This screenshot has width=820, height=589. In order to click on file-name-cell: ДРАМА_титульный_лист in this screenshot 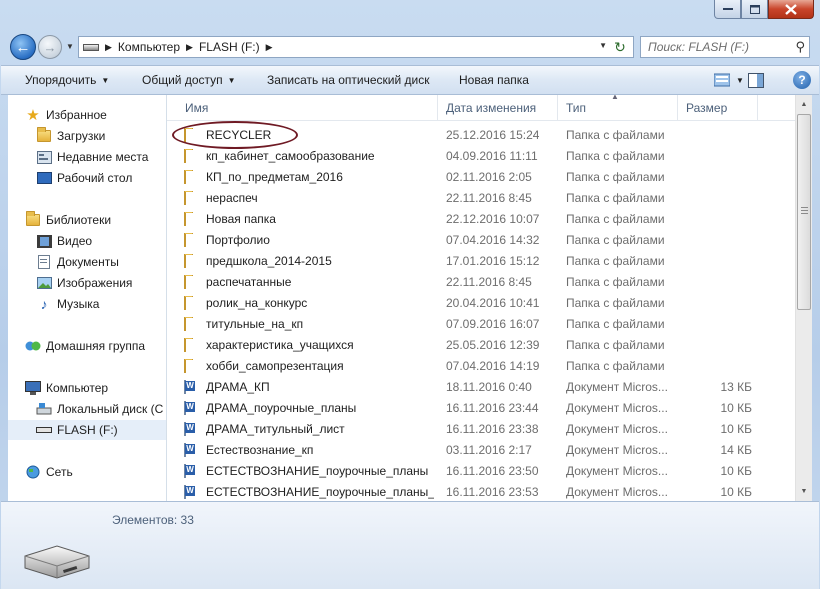, I will do `click(309, 429)`.